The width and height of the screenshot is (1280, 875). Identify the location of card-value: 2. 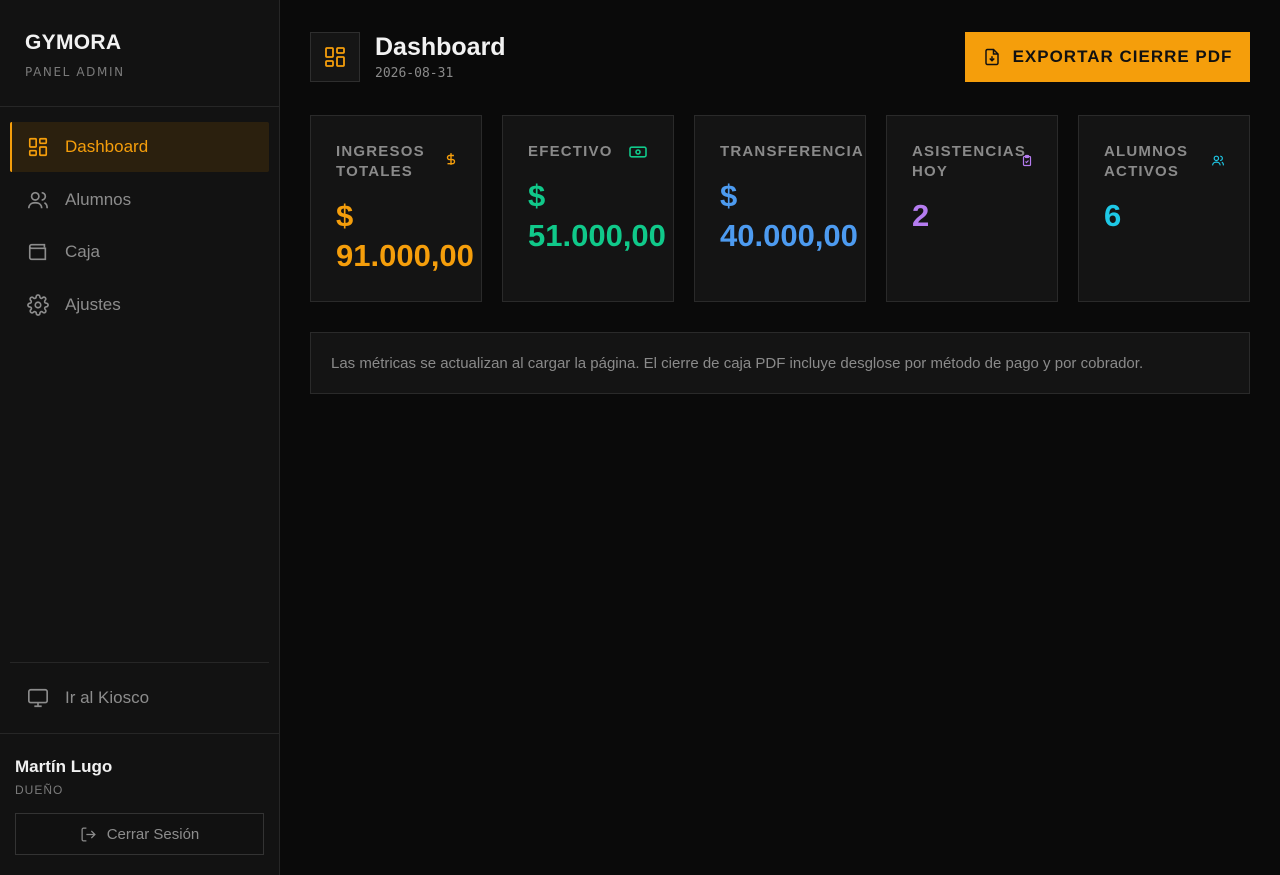
(921, 215).